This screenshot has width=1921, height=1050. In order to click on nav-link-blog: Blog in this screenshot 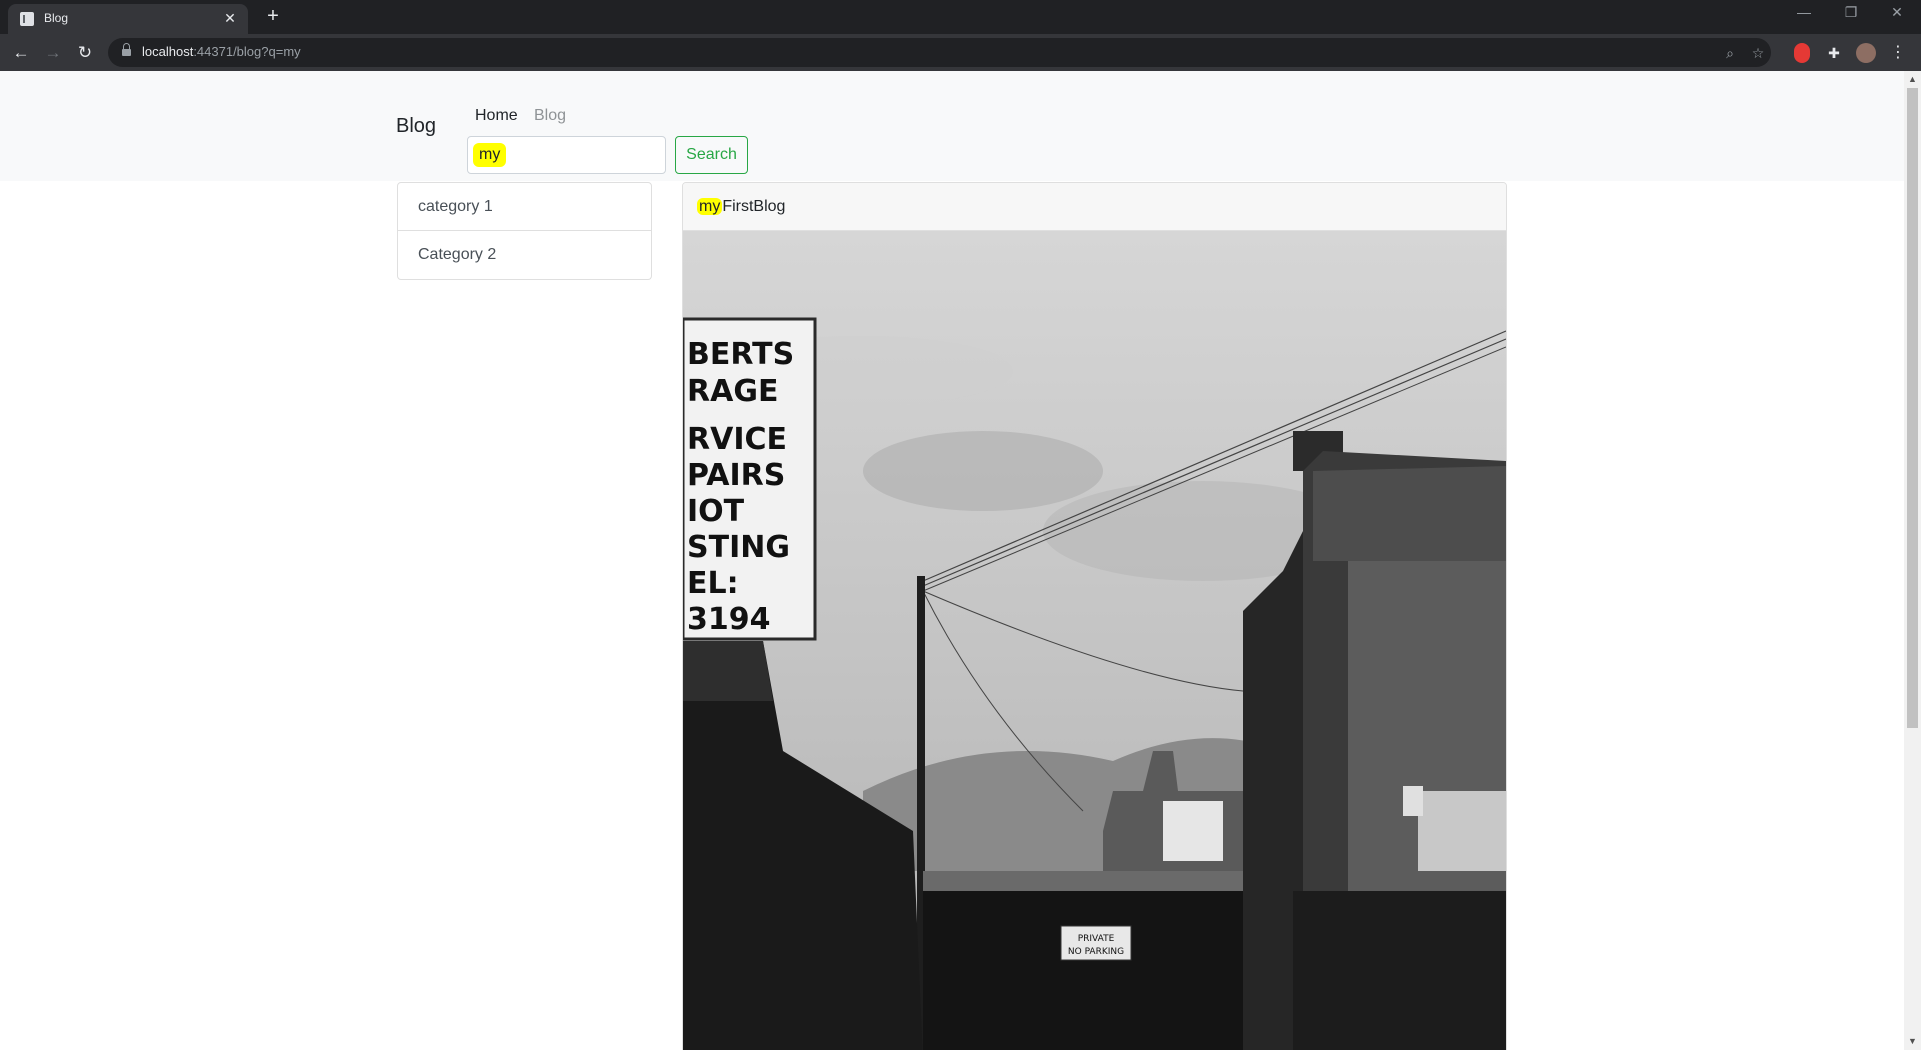, I will do `click(550, 116)`.